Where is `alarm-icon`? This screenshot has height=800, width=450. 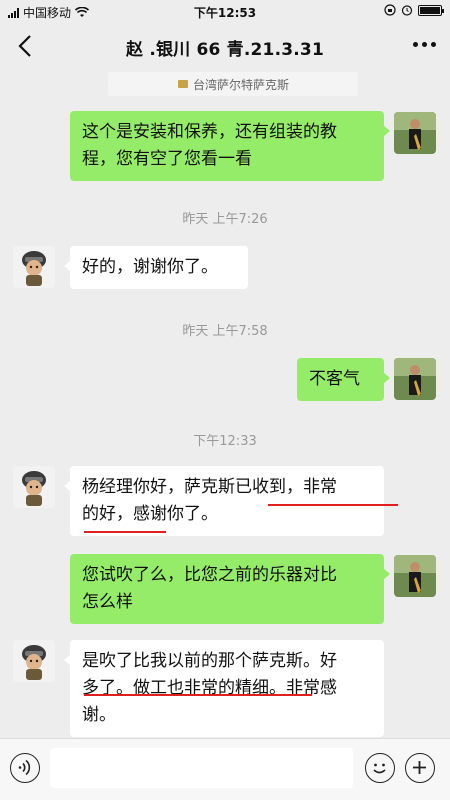 alarm-icon is located at coordinates (407, 10).